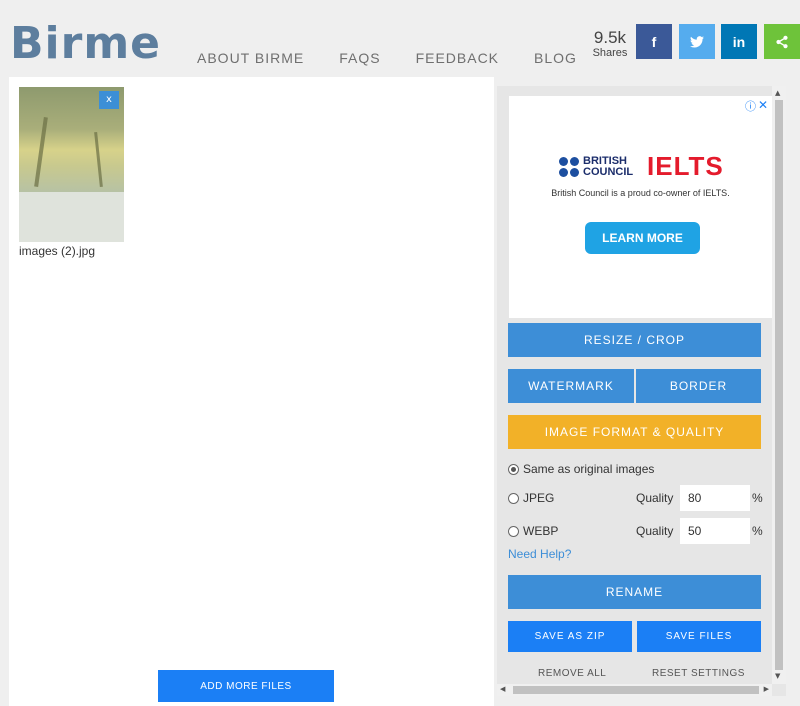 This screenshot has width=800, height=706. I want to click on linkedin-icon: in, so click(739, 41).